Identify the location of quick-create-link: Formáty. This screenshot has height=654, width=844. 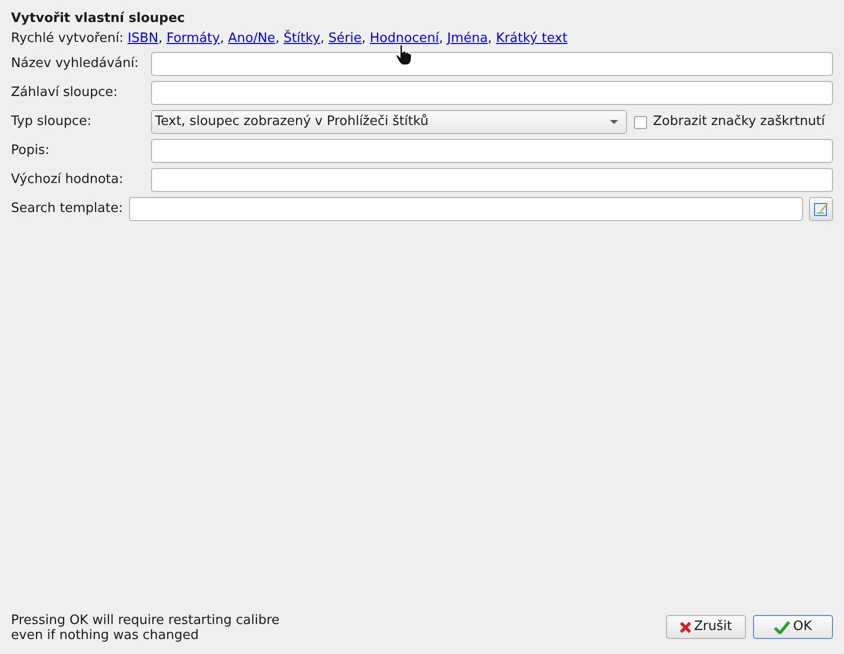
(193, 39).